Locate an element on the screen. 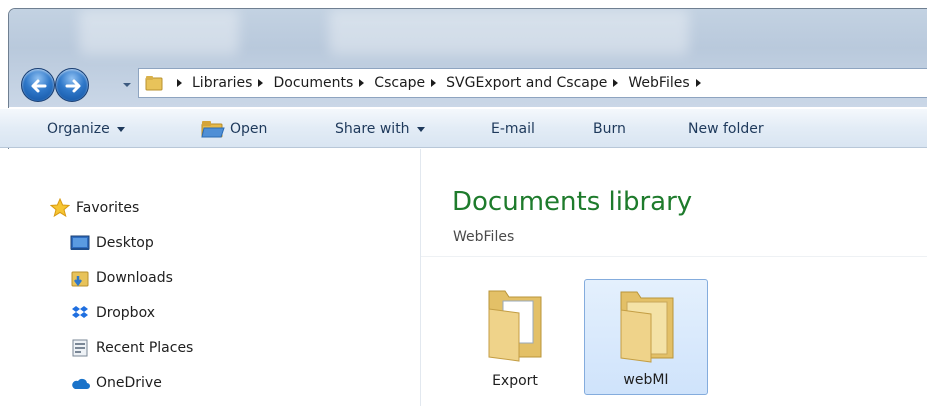  breadcrumb-libraries: Libraries is located at coordinates (232, 83).